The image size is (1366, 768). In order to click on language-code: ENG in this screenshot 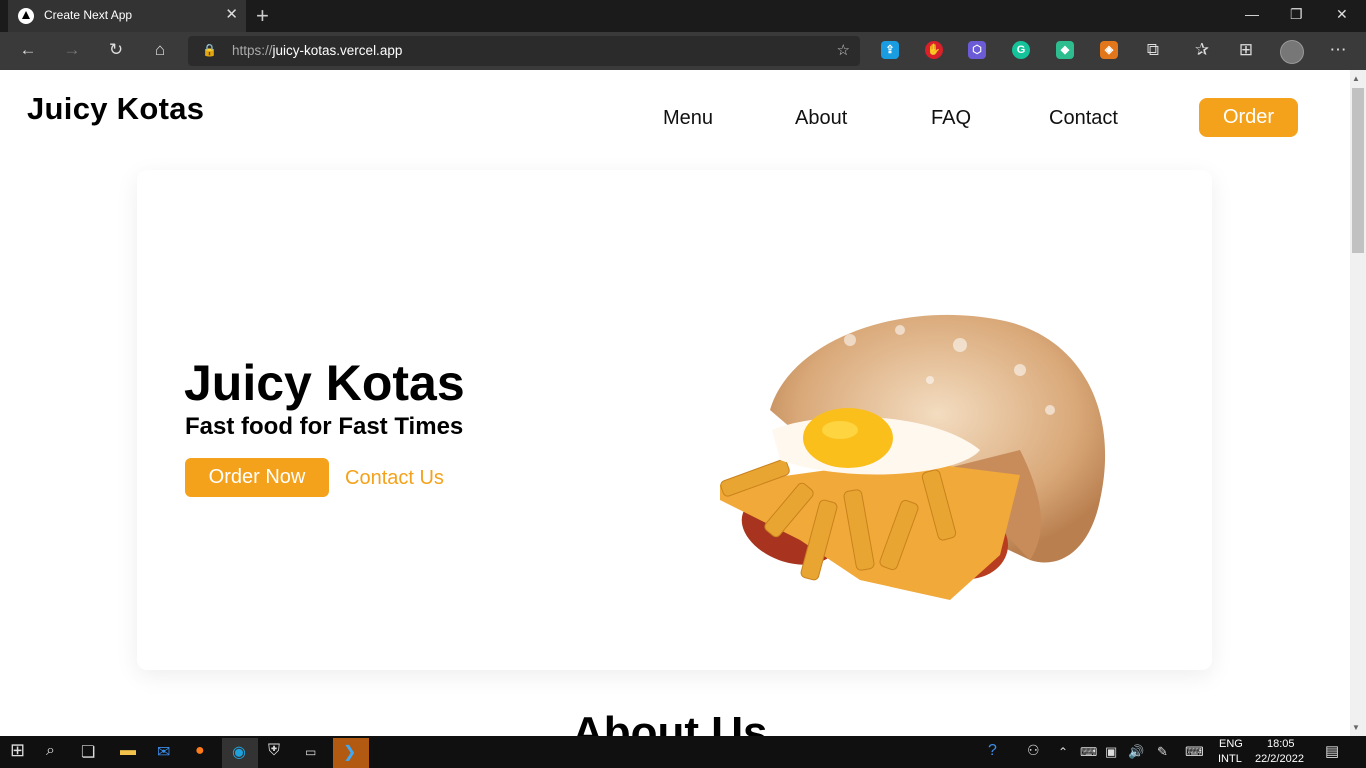, I will do `click(1231, 744)`.